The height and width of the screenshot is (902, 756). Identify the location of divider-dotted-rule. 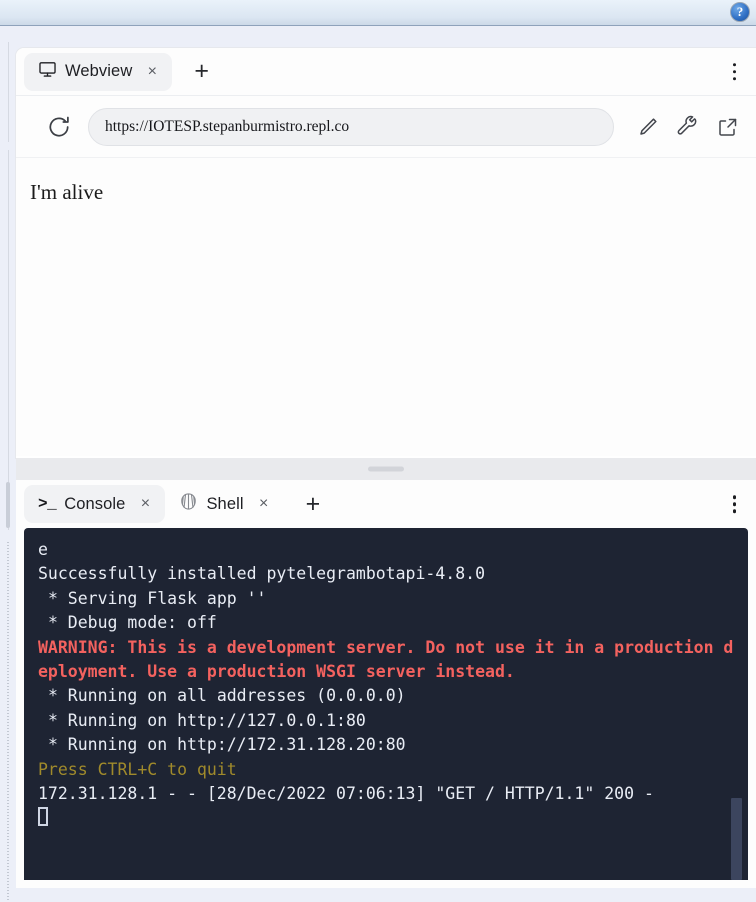
(8, 722).